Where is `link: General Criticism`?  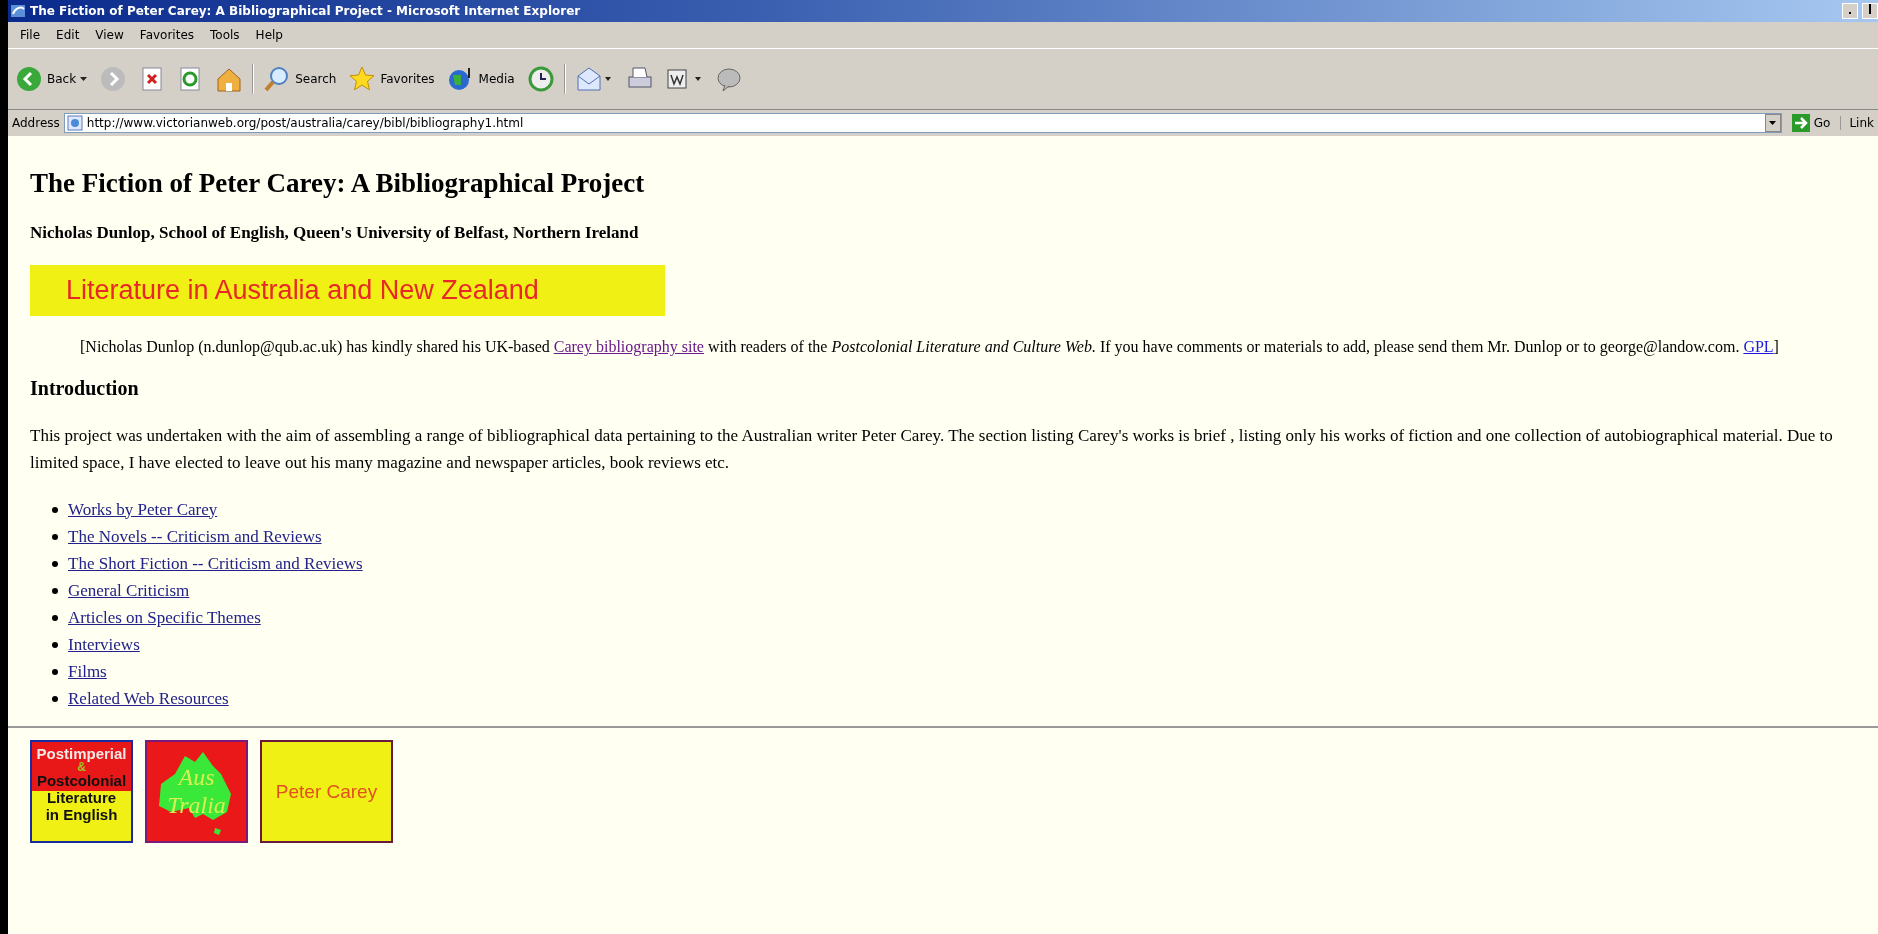 link: General Criticism is located at coordinates (129, 590).